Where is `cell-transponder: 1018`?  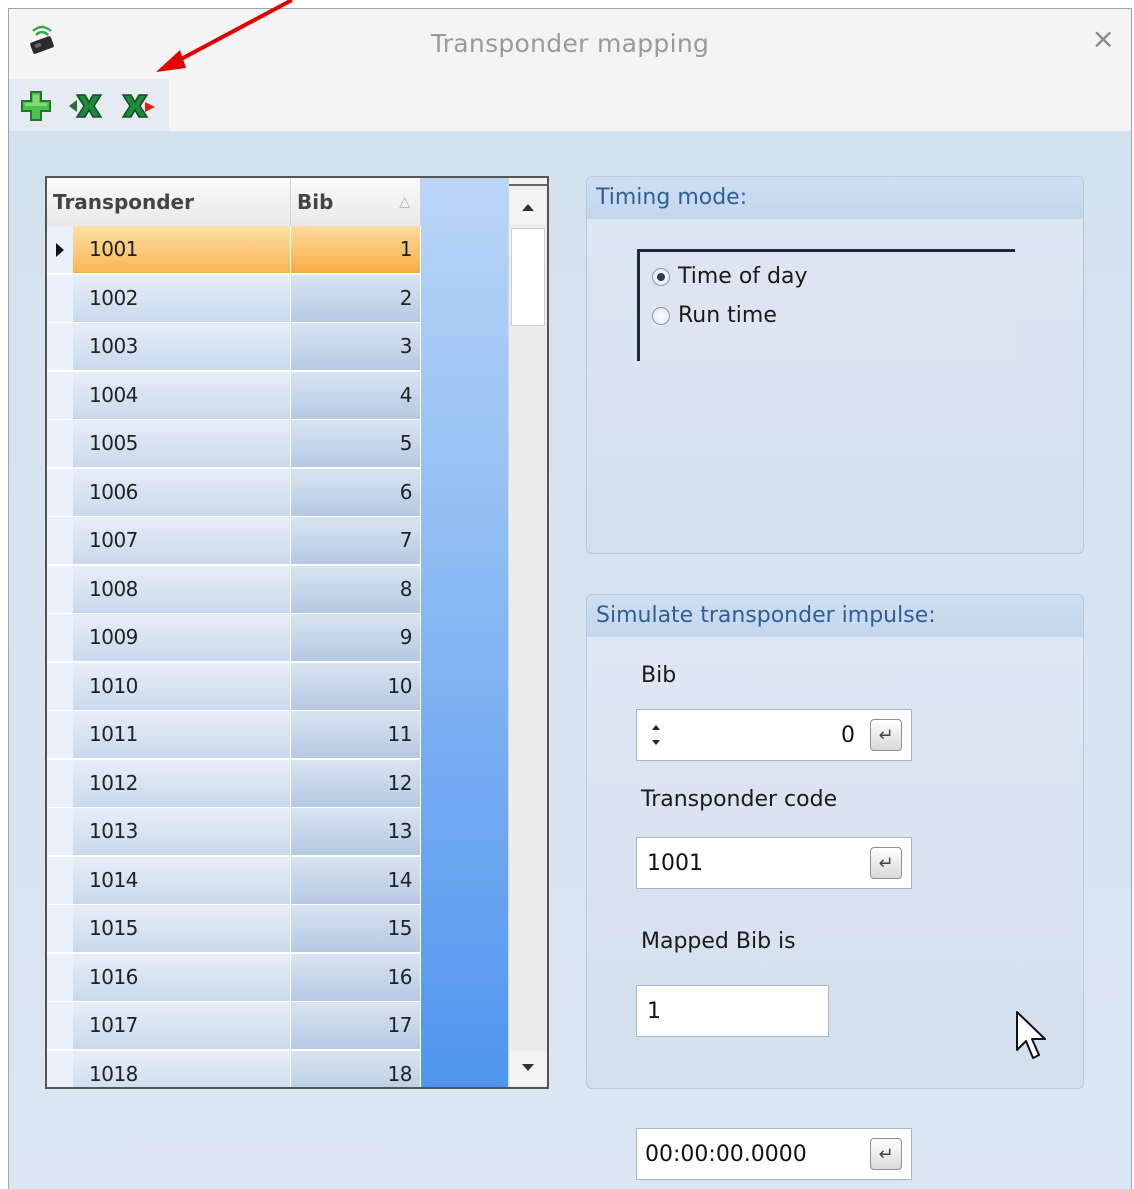
cell-transponder: 1018 is located at coordinates (182, 1068).